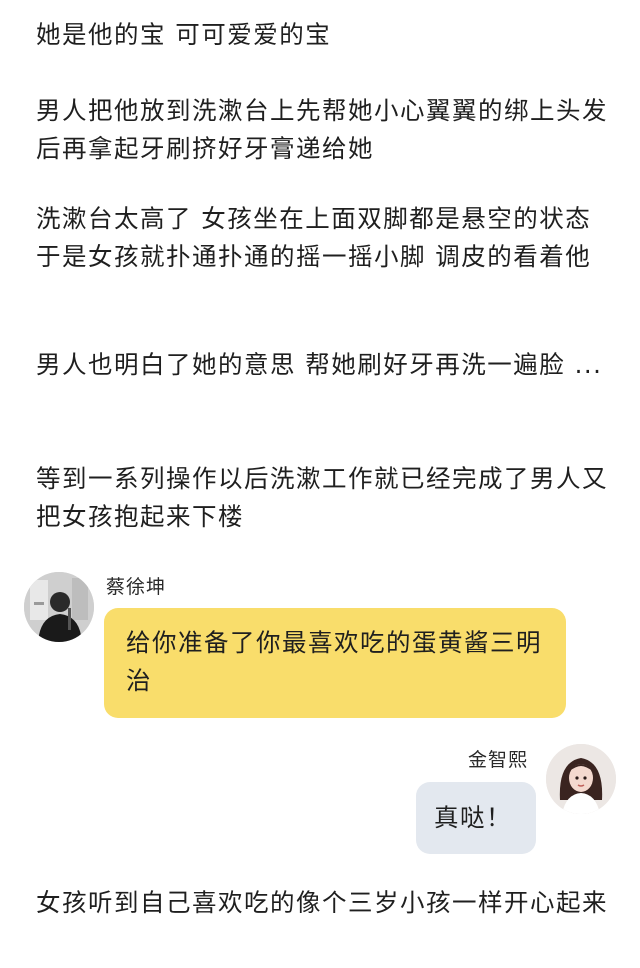  What do you see at coordinates (322, 129) in the screenshot?
I see `story-paragraph-2: 男人把他放到洗漱台上先帮她小心翼翼的绑上头发后再拿起牙刷挤好牙膏递给她` at bounding box center [322, 129].